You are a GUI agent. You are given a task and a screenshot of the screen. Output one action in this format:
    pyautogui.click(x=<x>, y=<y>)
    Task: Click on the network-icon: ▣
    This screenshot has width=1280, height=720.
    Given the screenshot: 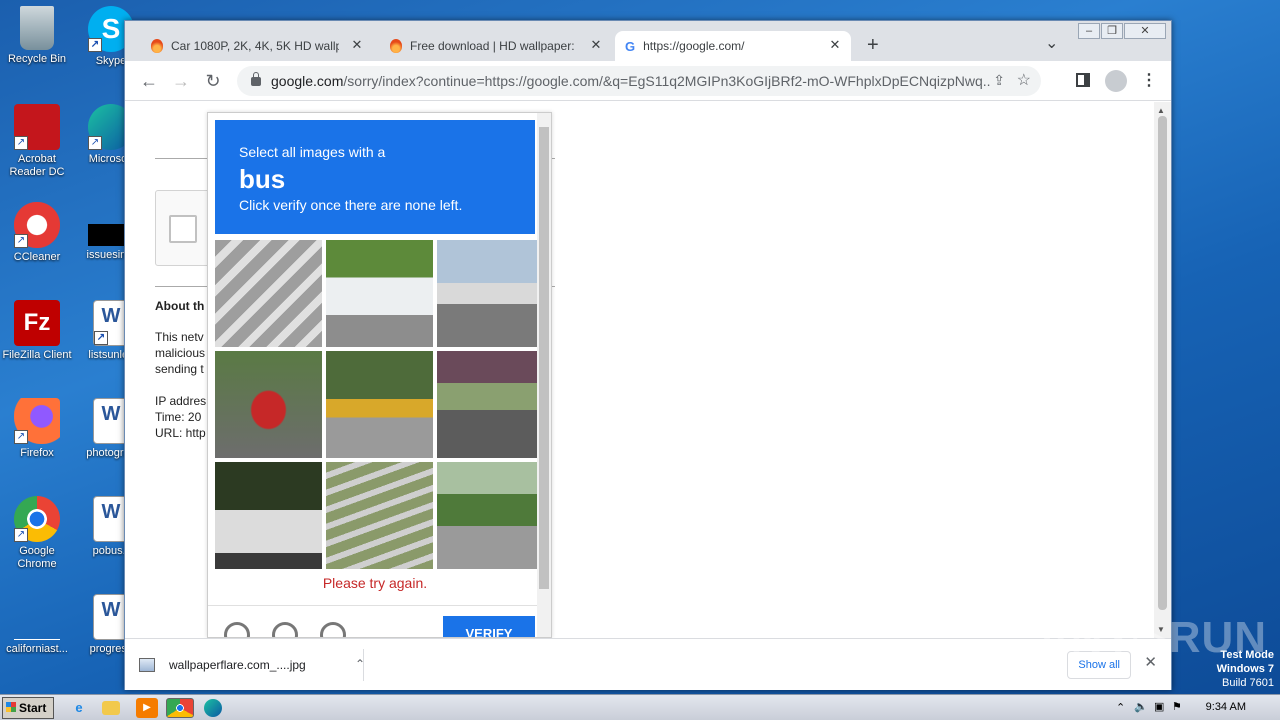 What is the action you would take?
    pyautogui.click(x=1159, y=706)
    